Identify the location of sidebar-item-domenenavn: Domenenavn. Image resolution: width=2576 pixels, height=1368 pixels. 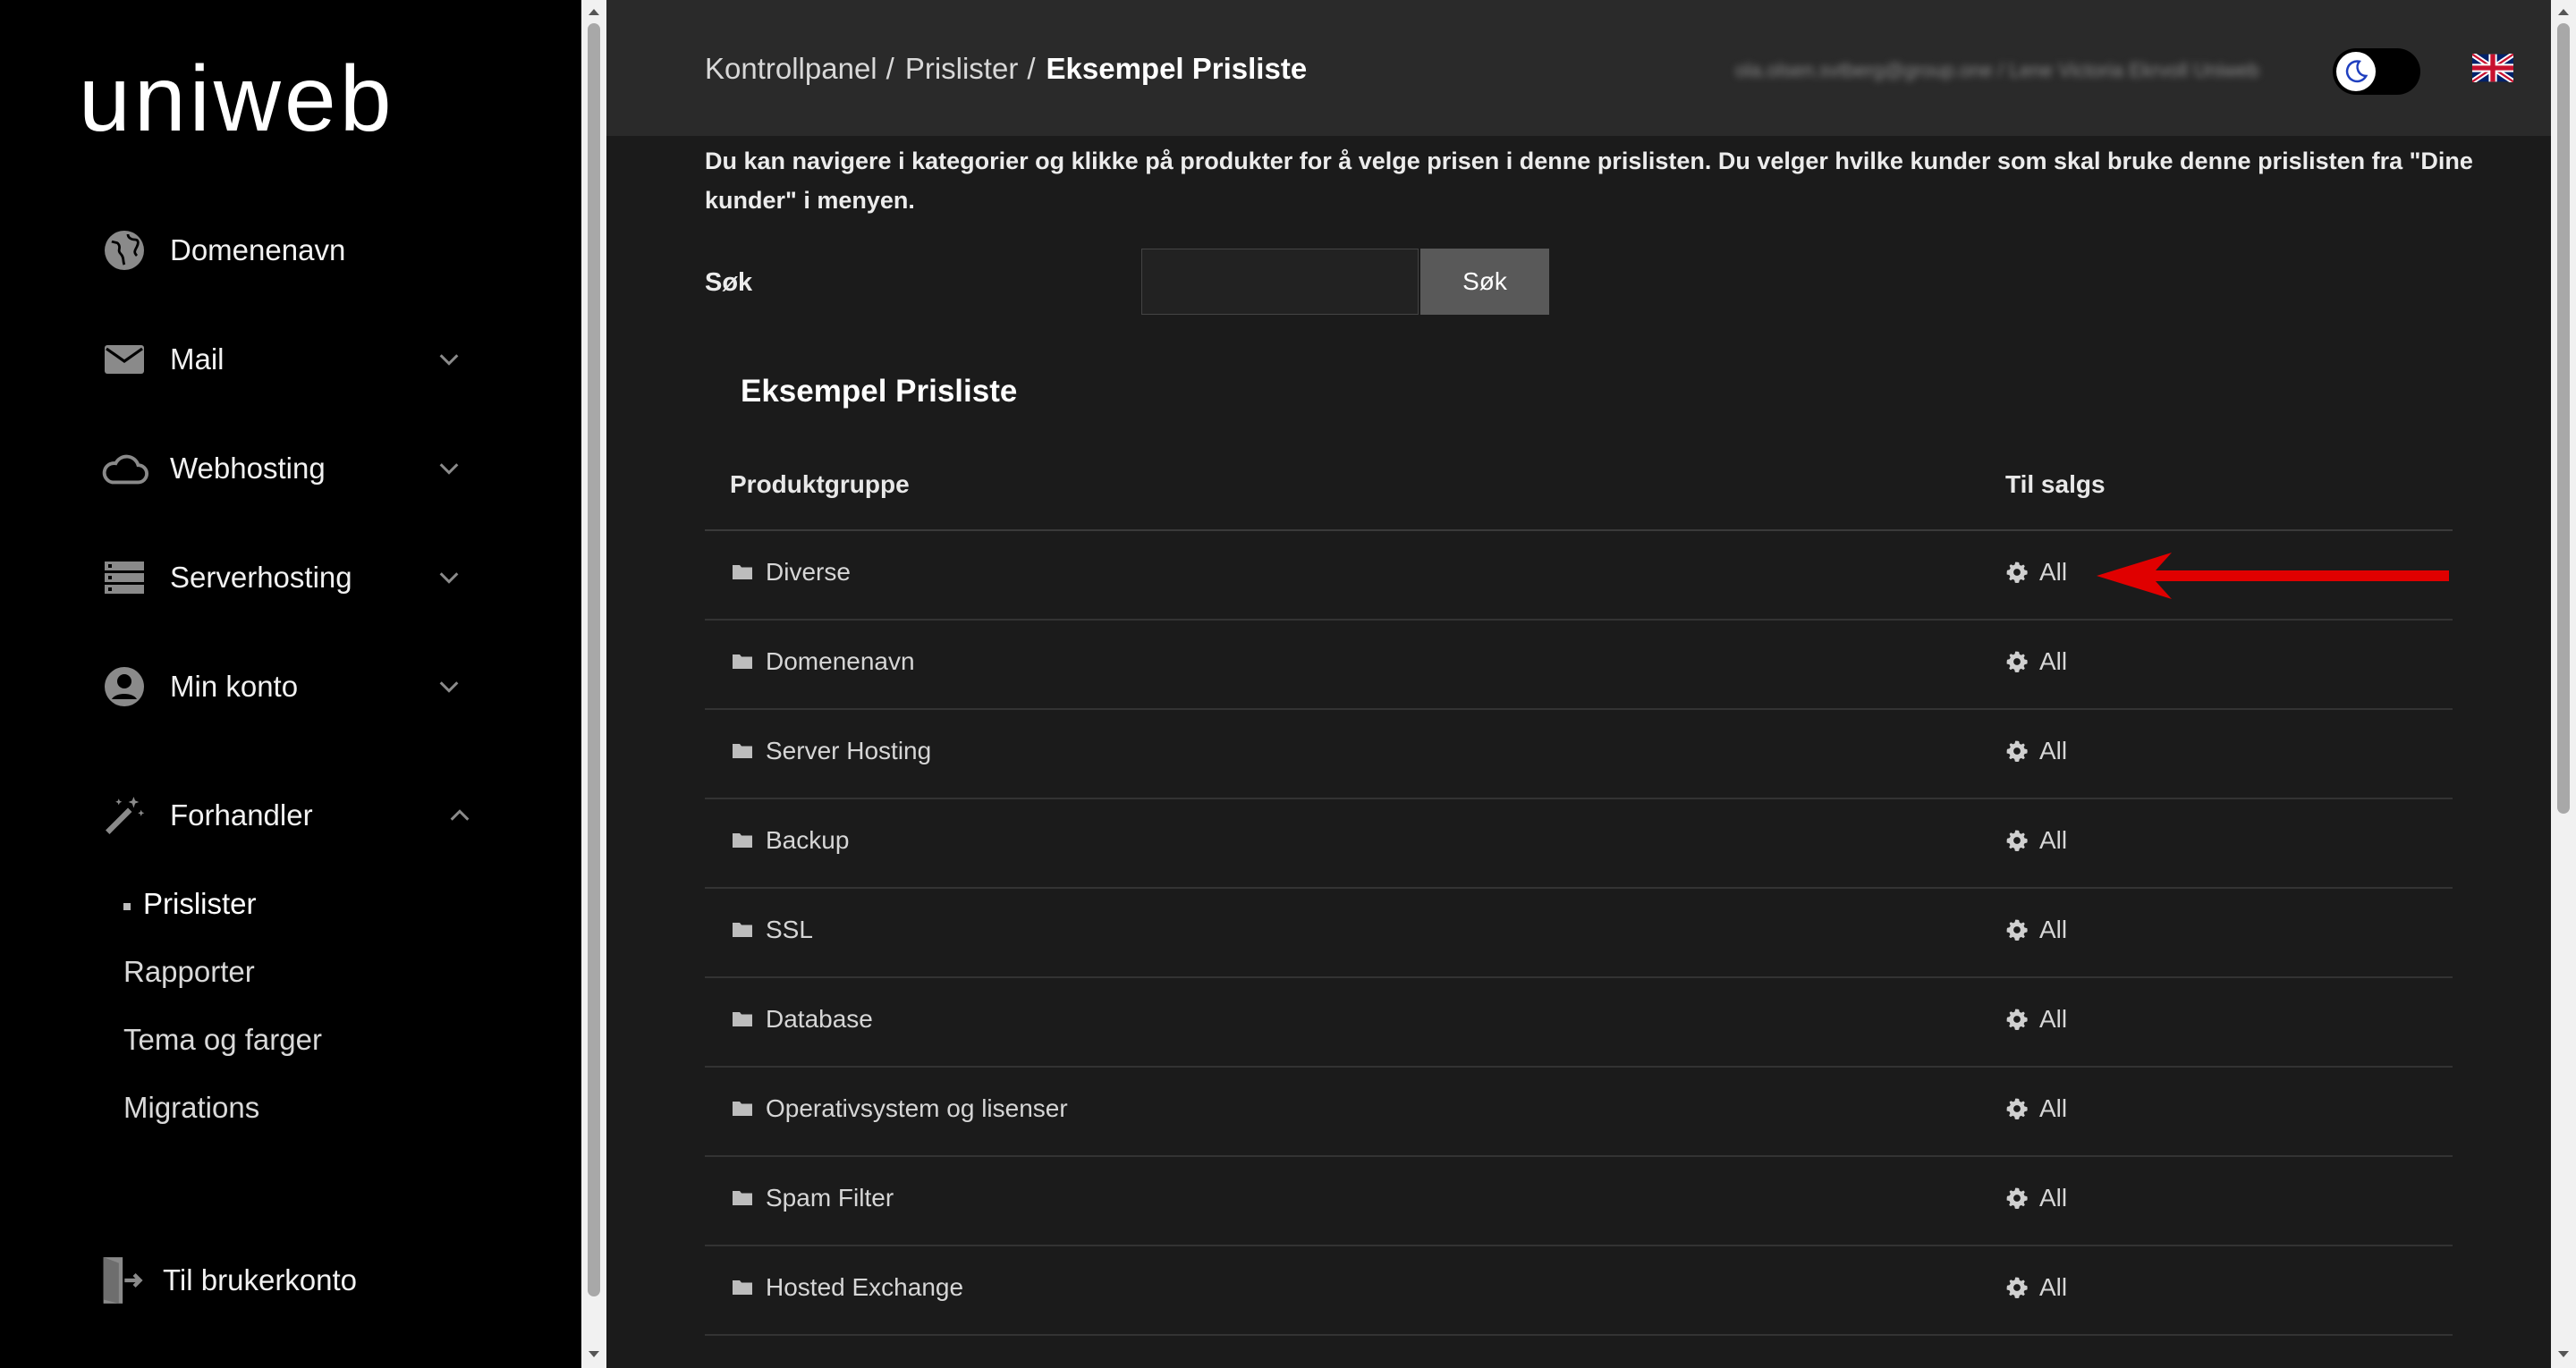
(288, 250).